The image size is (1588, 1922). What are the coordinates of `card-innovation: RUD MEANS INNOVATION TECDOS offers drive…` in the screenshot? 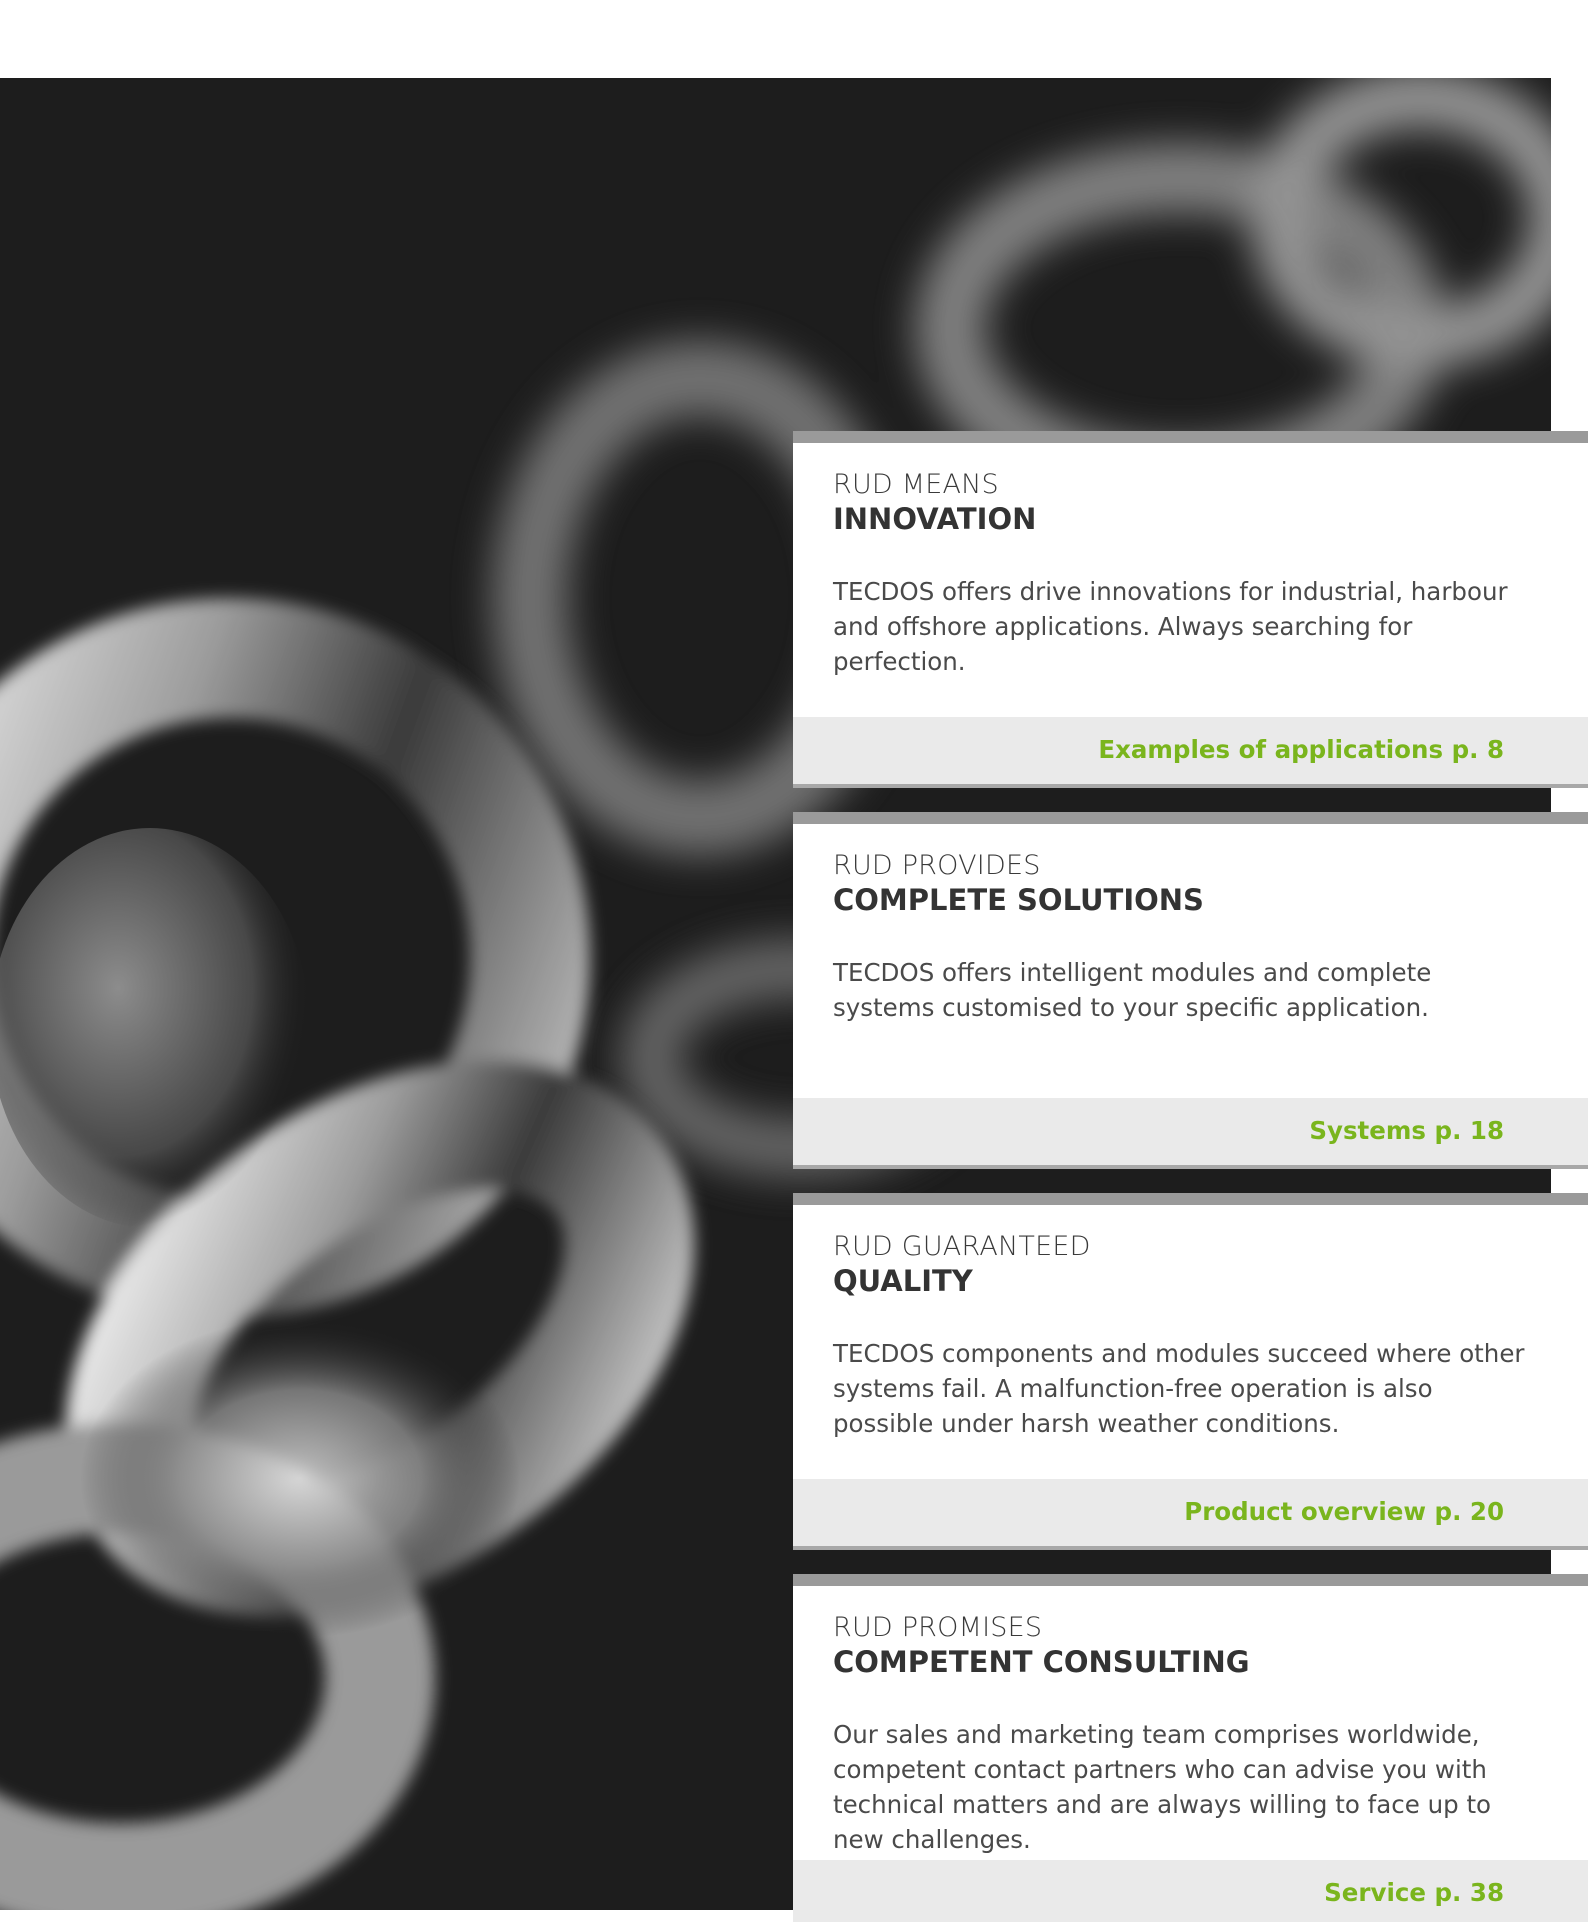 It's located at (1190, 609).